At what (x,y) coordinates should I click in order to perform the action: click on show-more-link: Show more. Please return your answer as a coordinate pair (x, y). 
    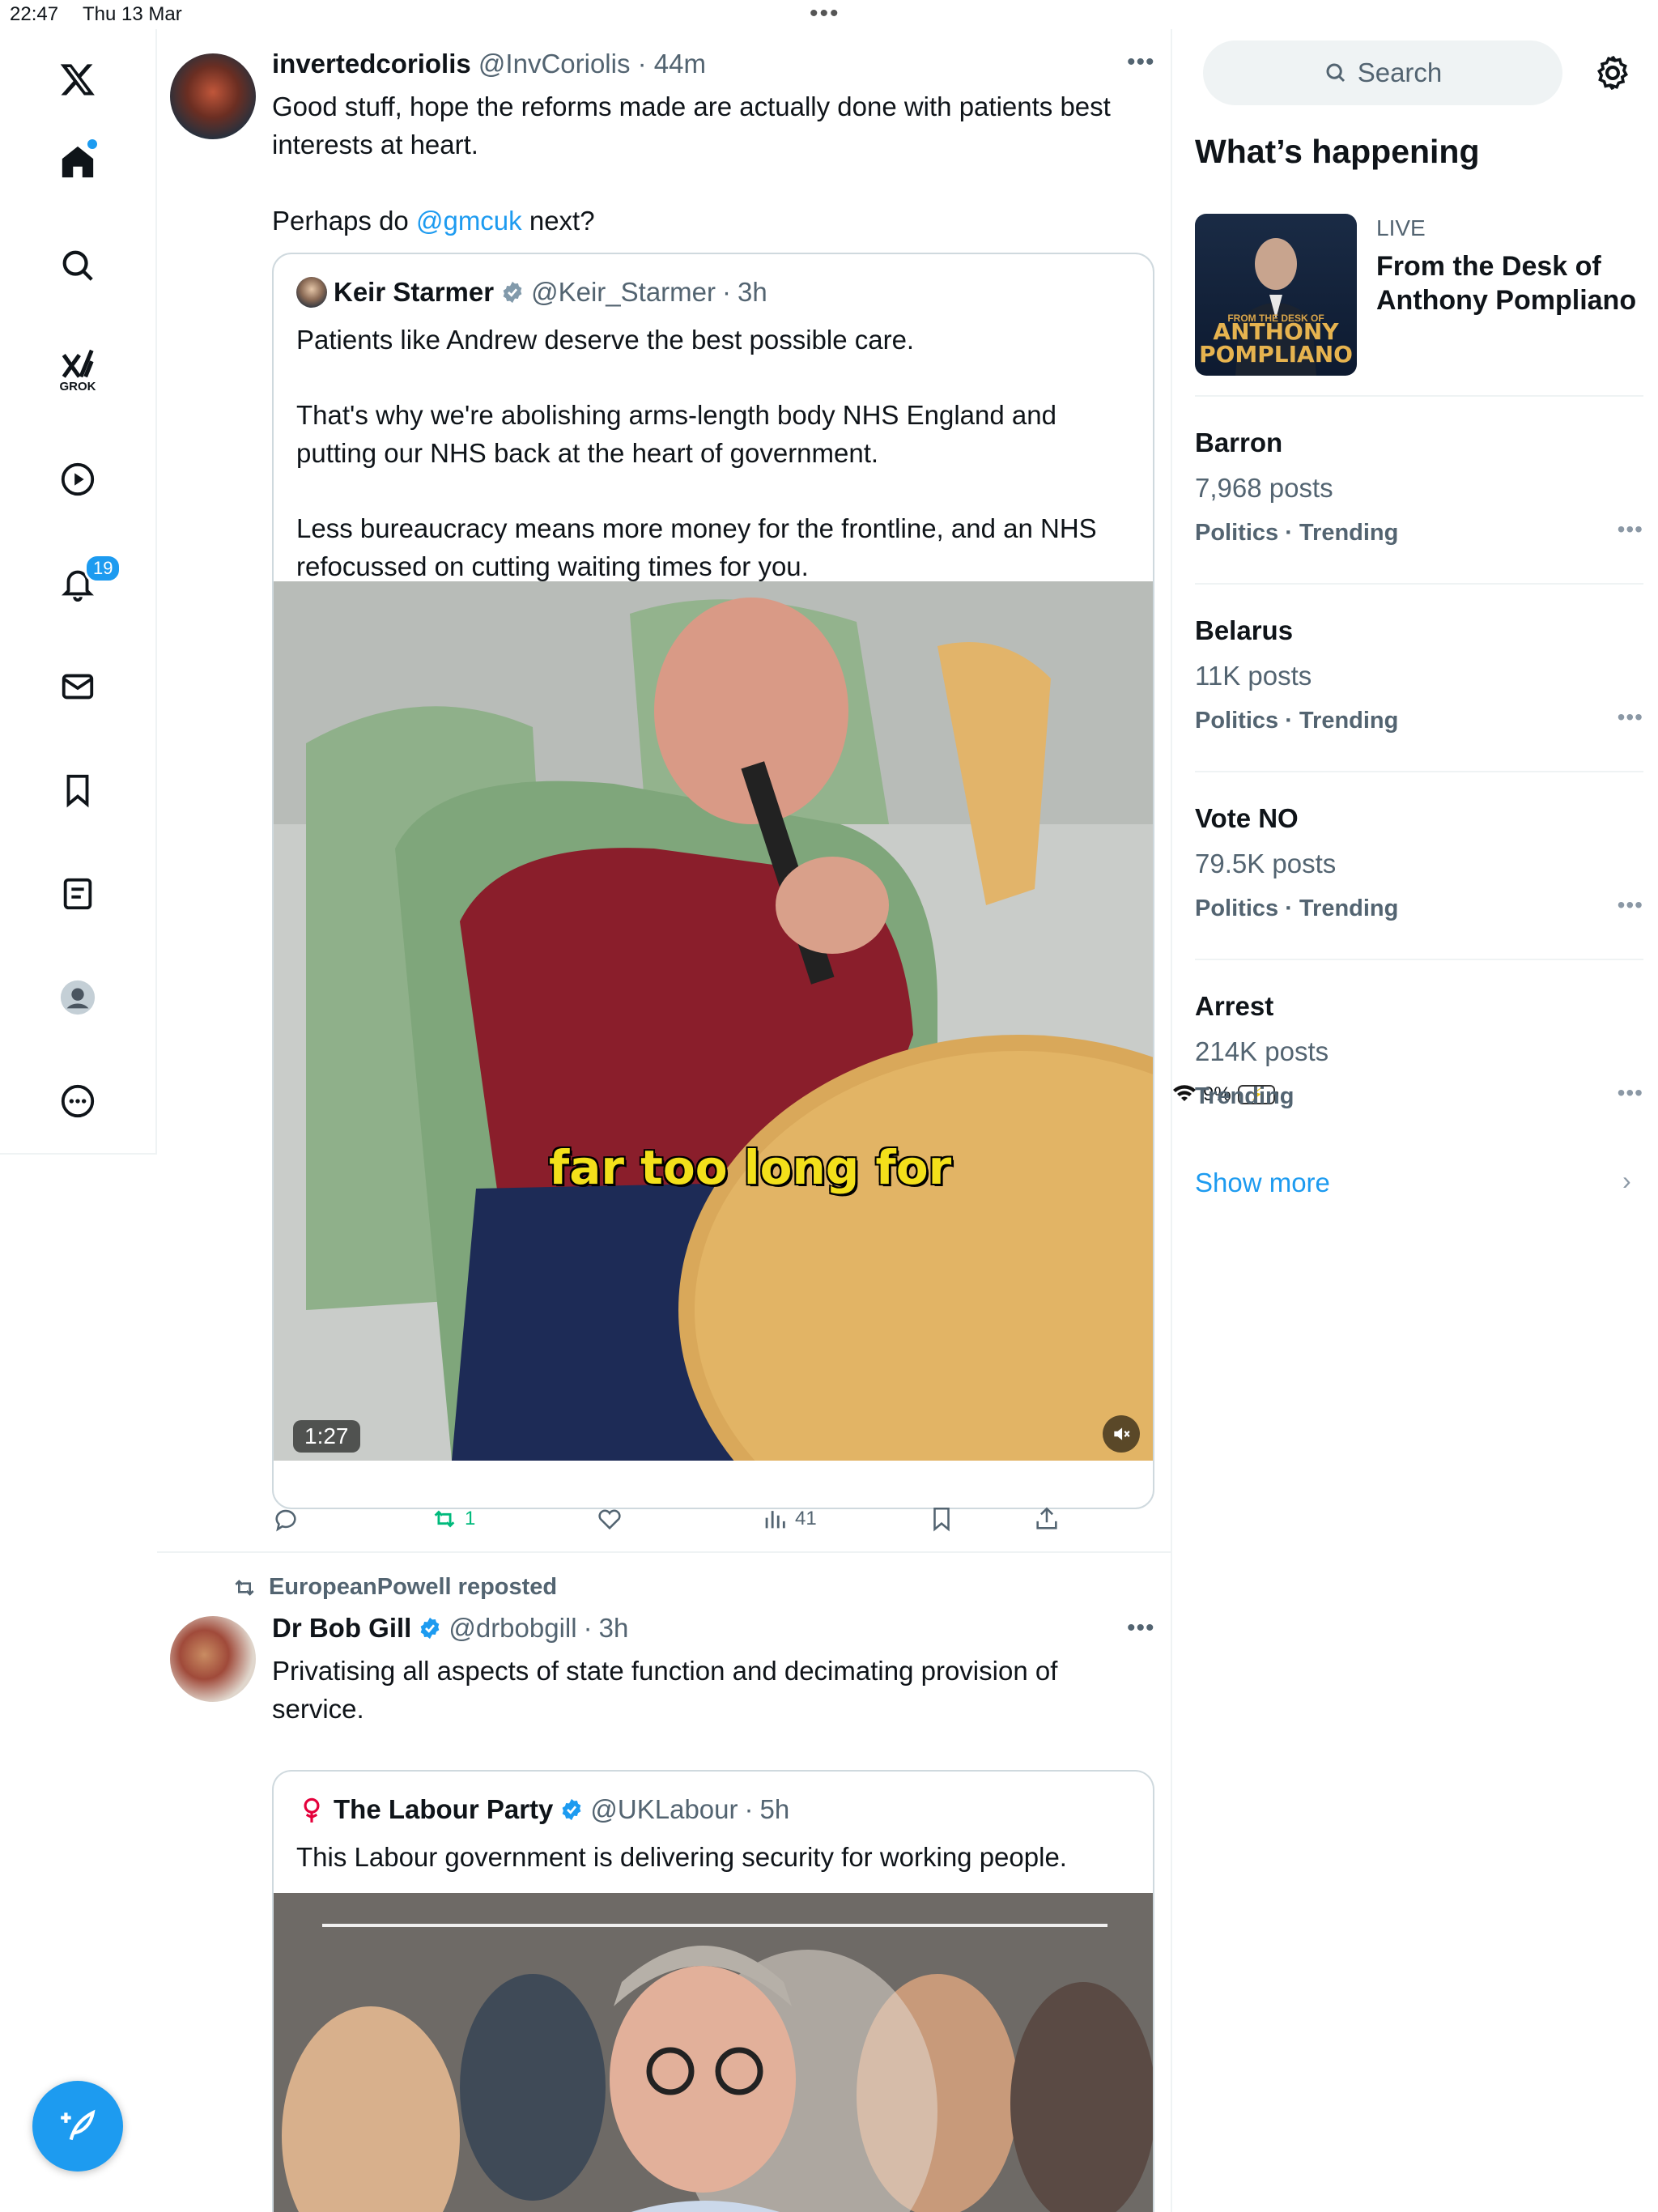
    Looking at the image, I should click on (1262, 1183).